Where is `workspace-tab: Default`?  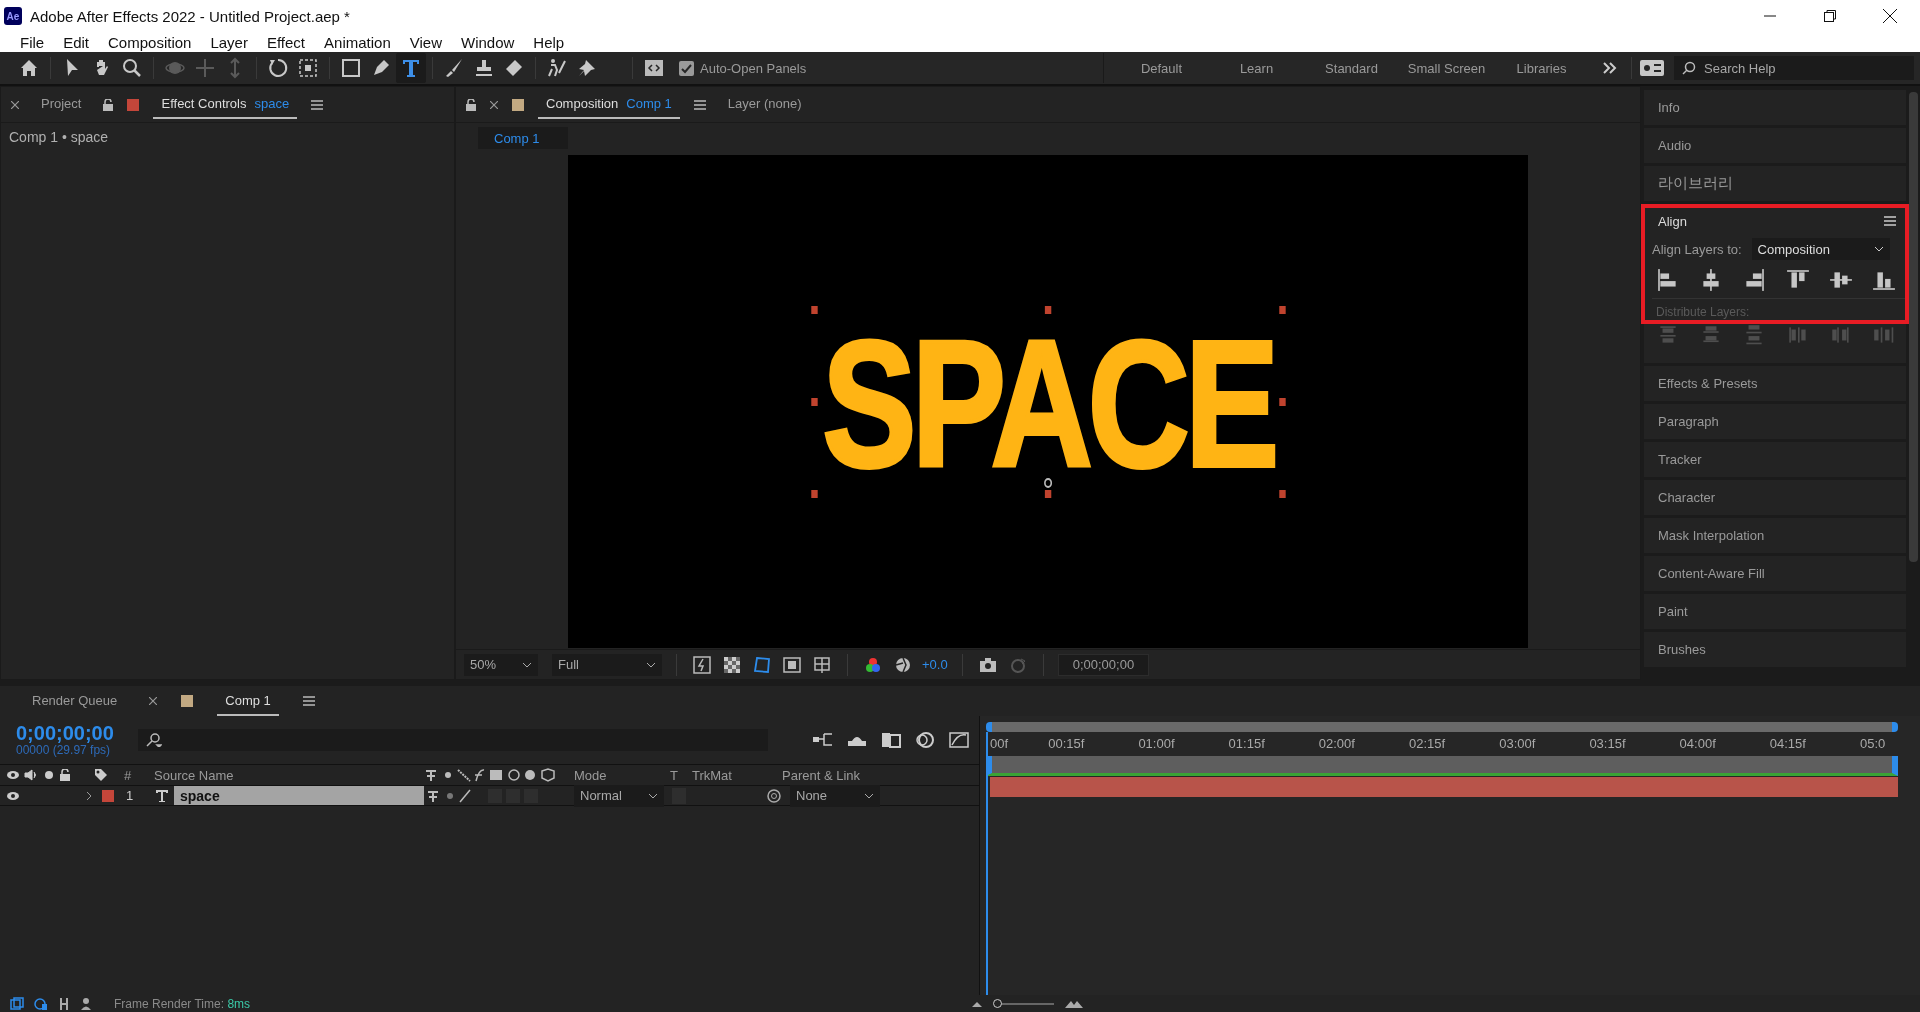
workspace-tab: Default is located at coordinates (1161, 68).